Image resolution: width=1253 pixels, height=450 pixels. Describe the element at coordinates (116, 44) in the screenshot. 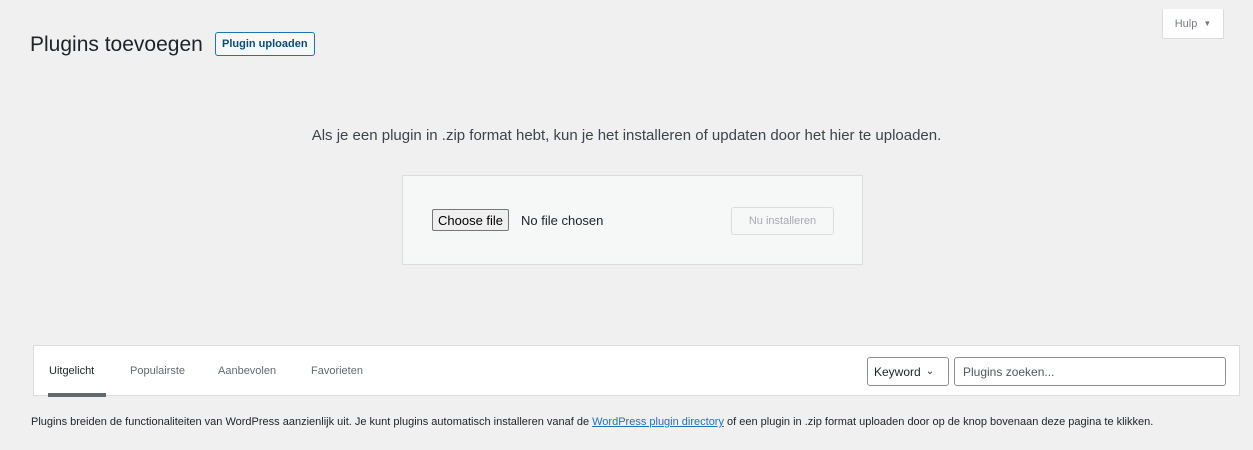

I see `page-title: Plugins toevoegen` at that location.